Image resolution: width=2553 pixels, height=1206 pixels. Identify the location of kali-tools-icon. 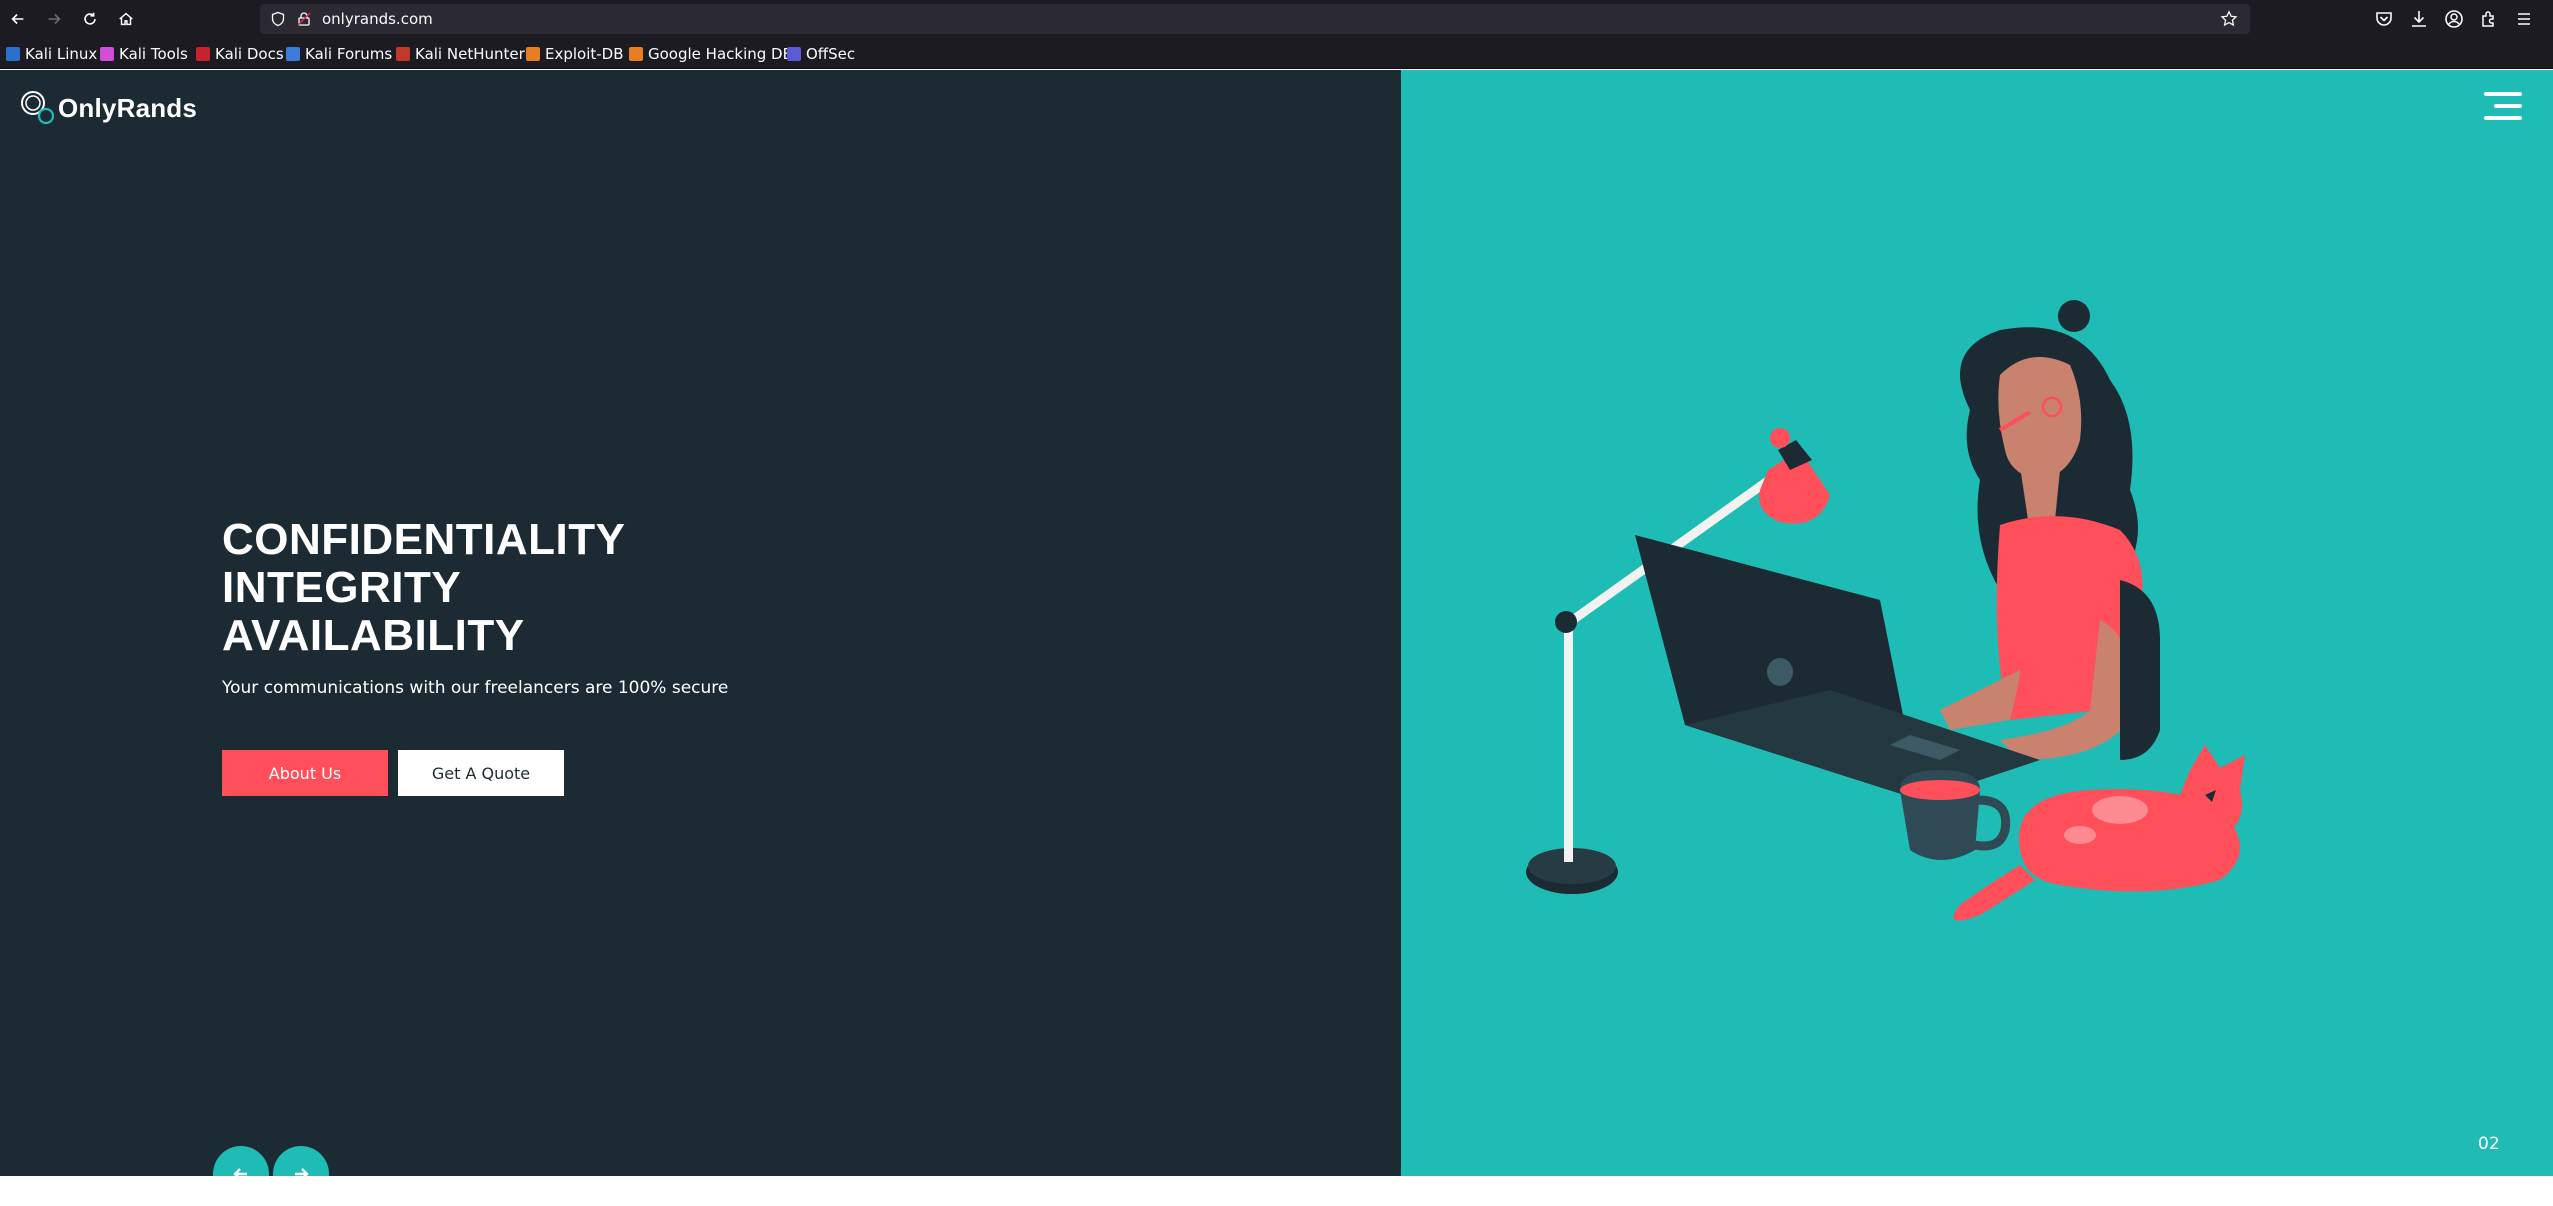
(107, 54).